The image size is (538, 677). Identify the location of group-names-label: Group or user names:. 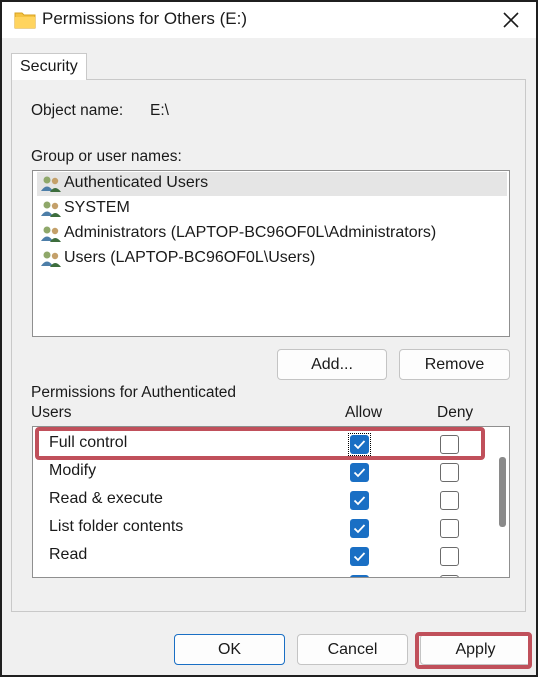
(106, 156).